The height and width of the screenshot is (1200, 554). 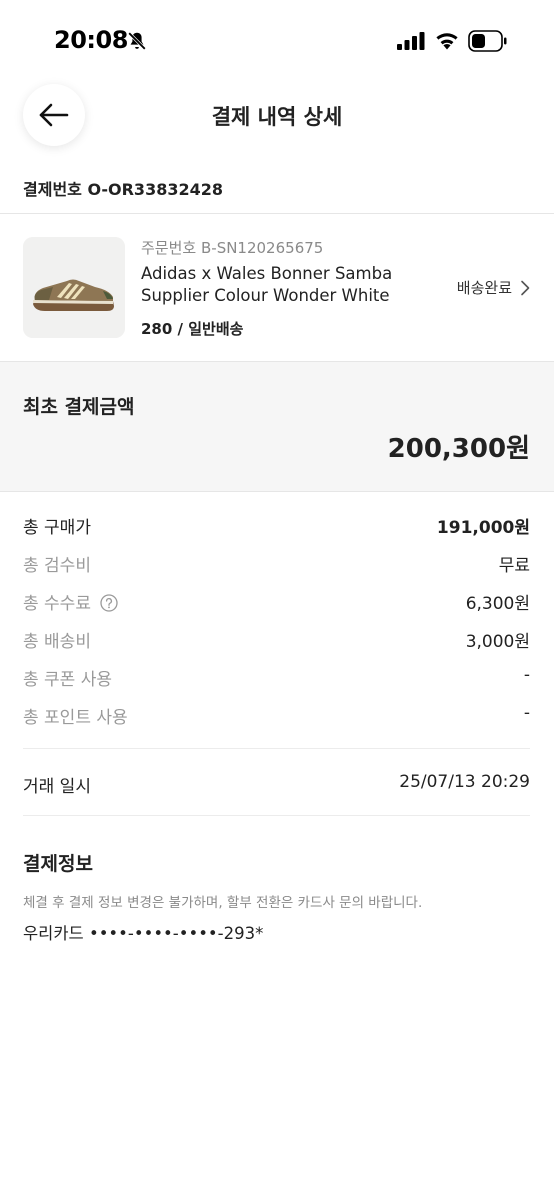 I want to click on sneaker-image, so click(x=74, y=287).